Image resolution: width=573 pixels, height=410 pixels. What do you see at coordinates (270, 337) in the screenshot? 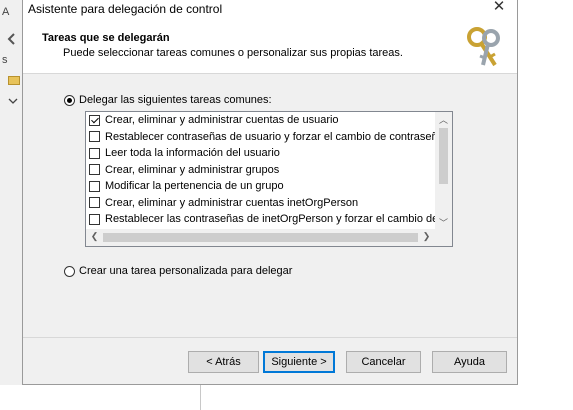
I see `footer-separator` at bounding box center [270, 337].